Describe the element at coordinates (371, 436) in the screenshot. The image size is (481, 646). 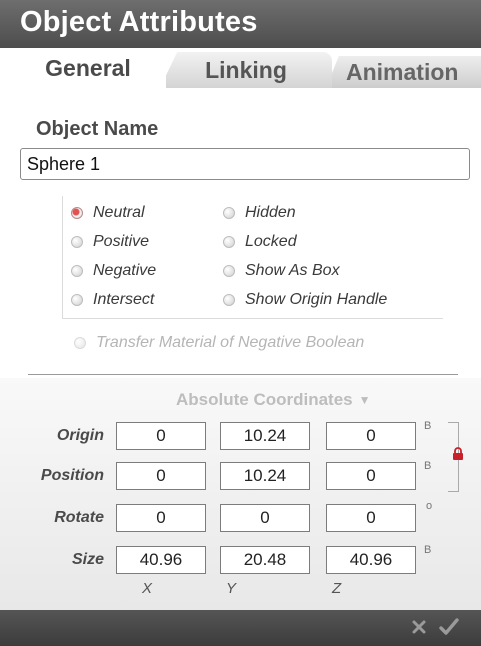
I see `origin-z-field` at that location.